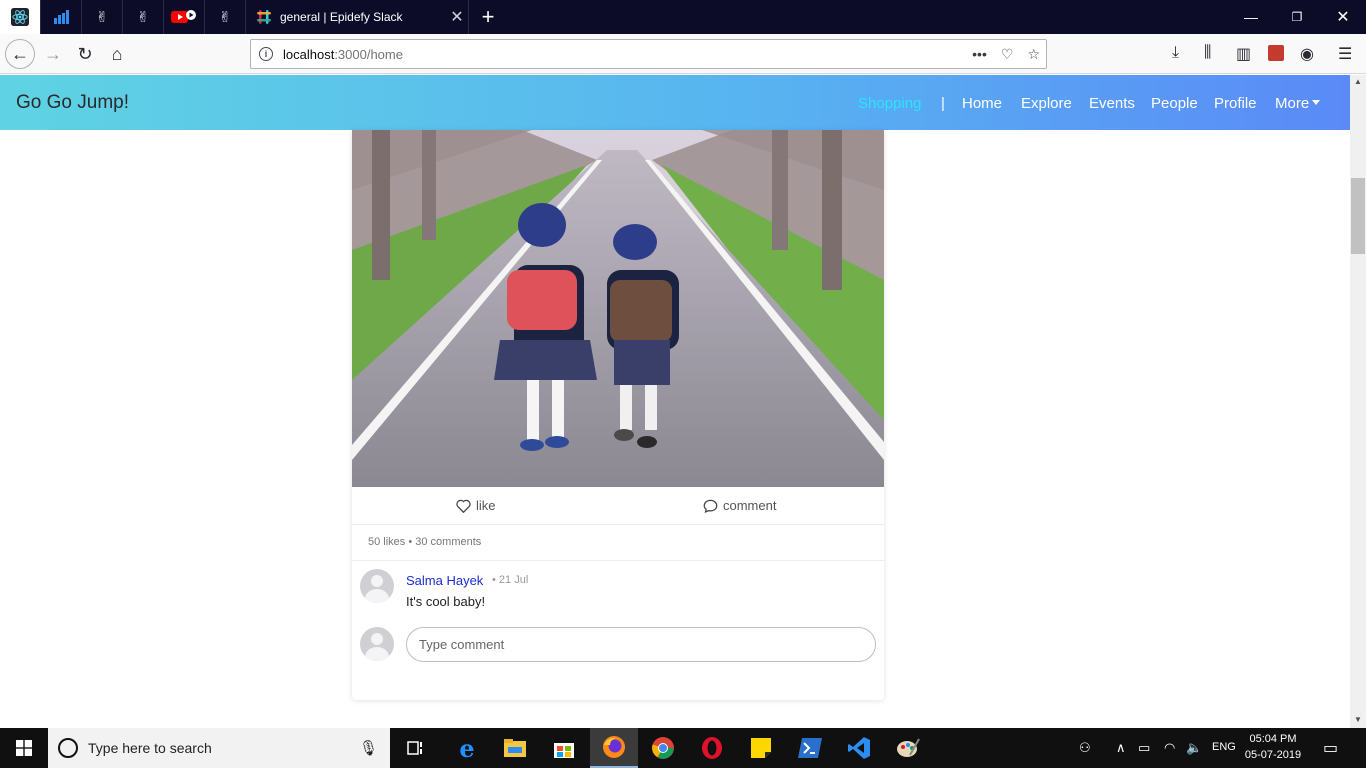 Image resolution: width=1366 pixels, height=768 pixels. I want to click on language-indicator: ENG, so click(1224, 747).